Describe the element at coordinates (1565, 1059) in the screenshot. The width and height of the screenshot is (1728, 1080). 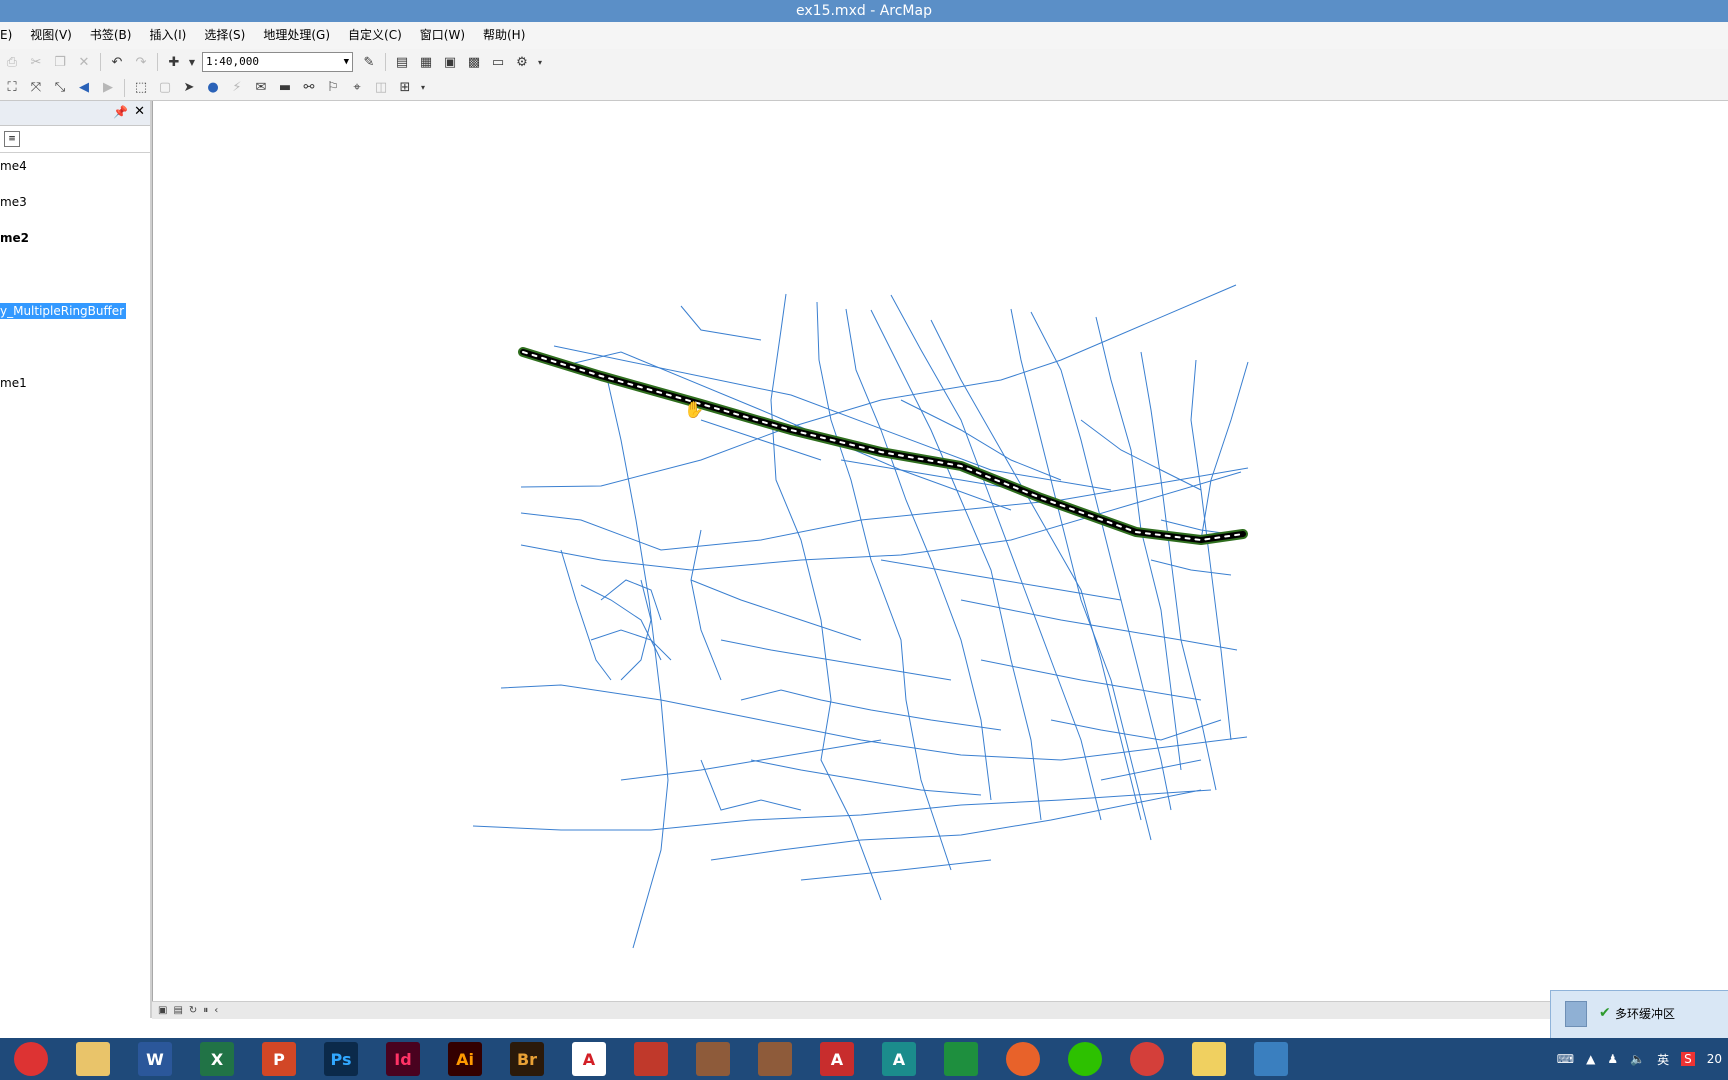
I see `keyboard-icon: ⌨` at that location.